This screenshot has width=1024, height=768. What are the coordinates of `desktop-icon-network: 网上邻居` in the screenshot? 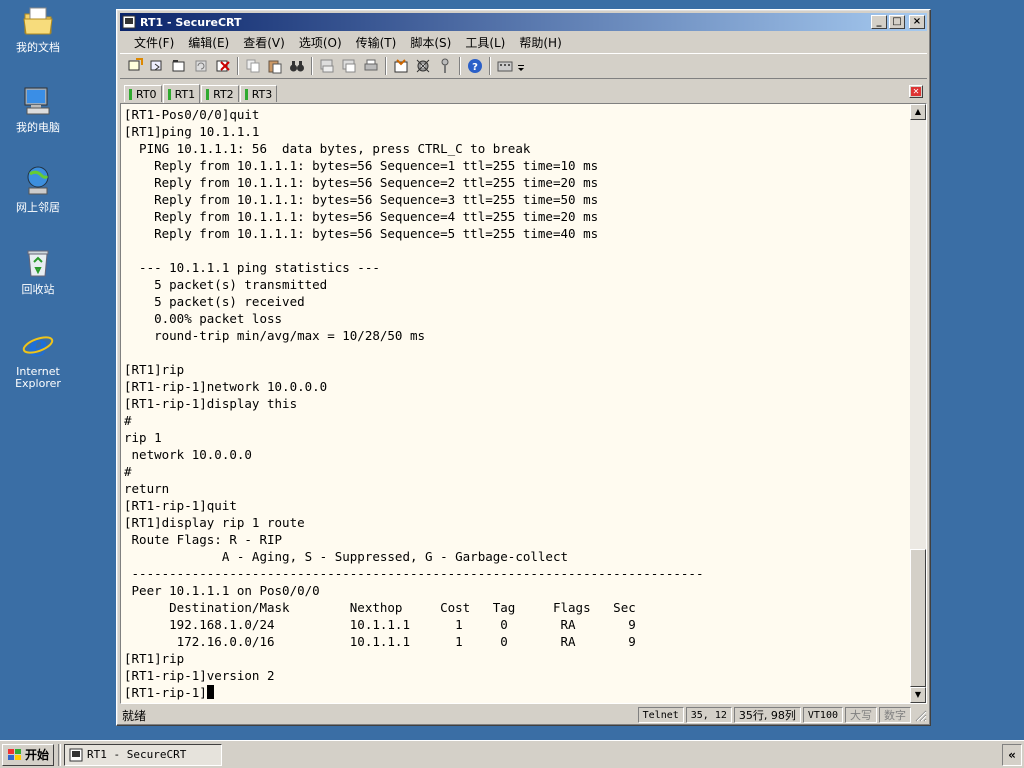 It's located at (38, 189).